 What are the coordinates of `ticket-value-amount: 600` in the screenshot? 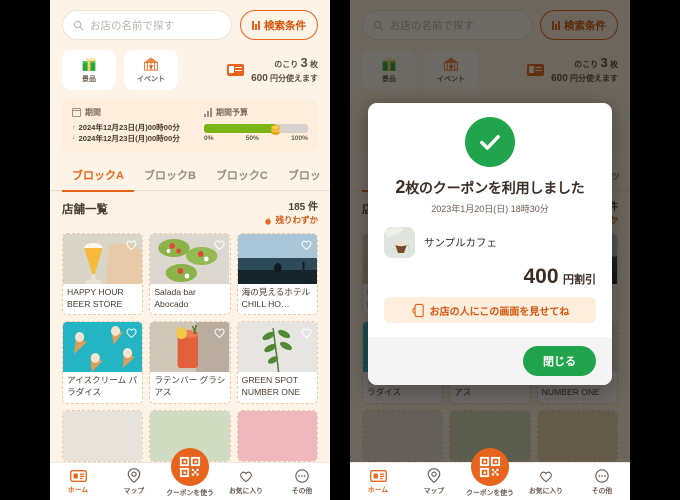 It's located at (259, 79).